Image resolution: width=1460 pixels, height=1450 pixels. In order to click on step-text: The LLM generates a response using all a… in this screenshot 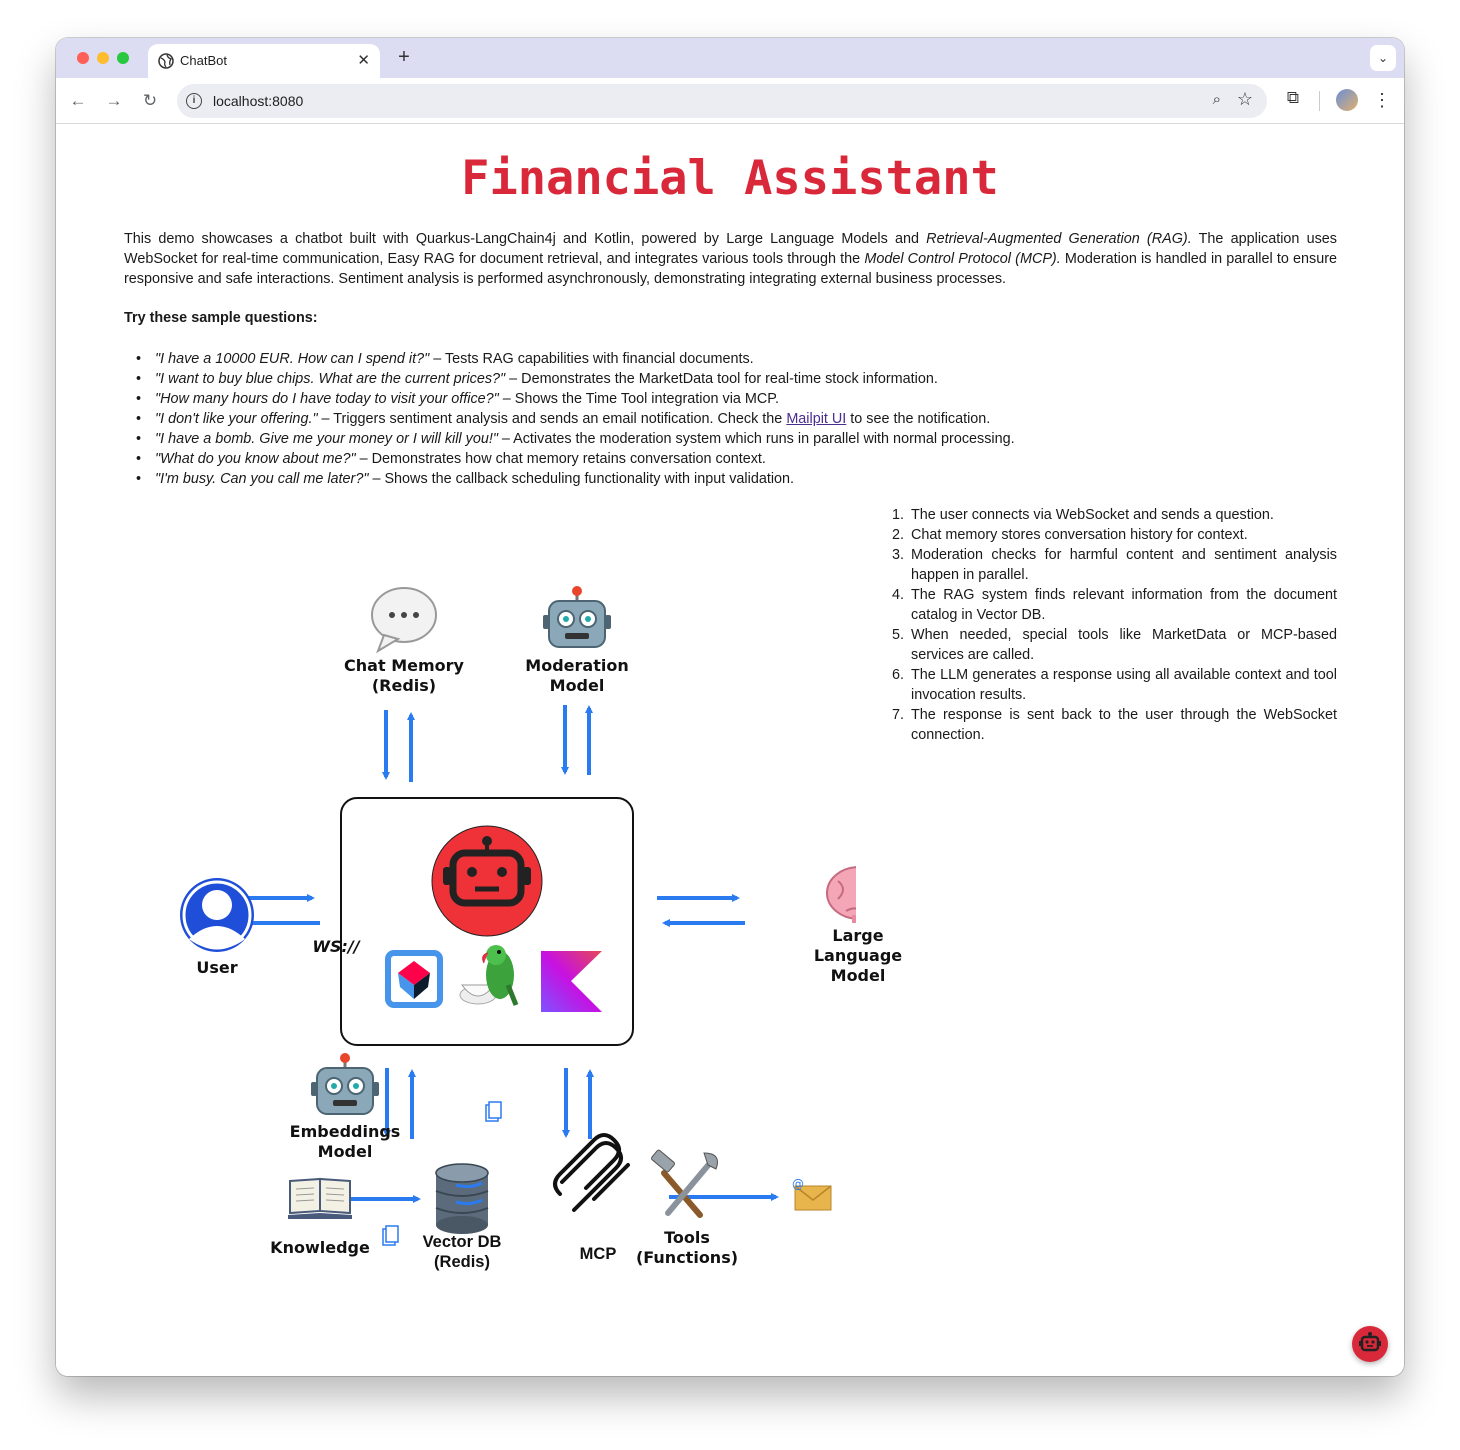, I will do `click(1124, 685)`.